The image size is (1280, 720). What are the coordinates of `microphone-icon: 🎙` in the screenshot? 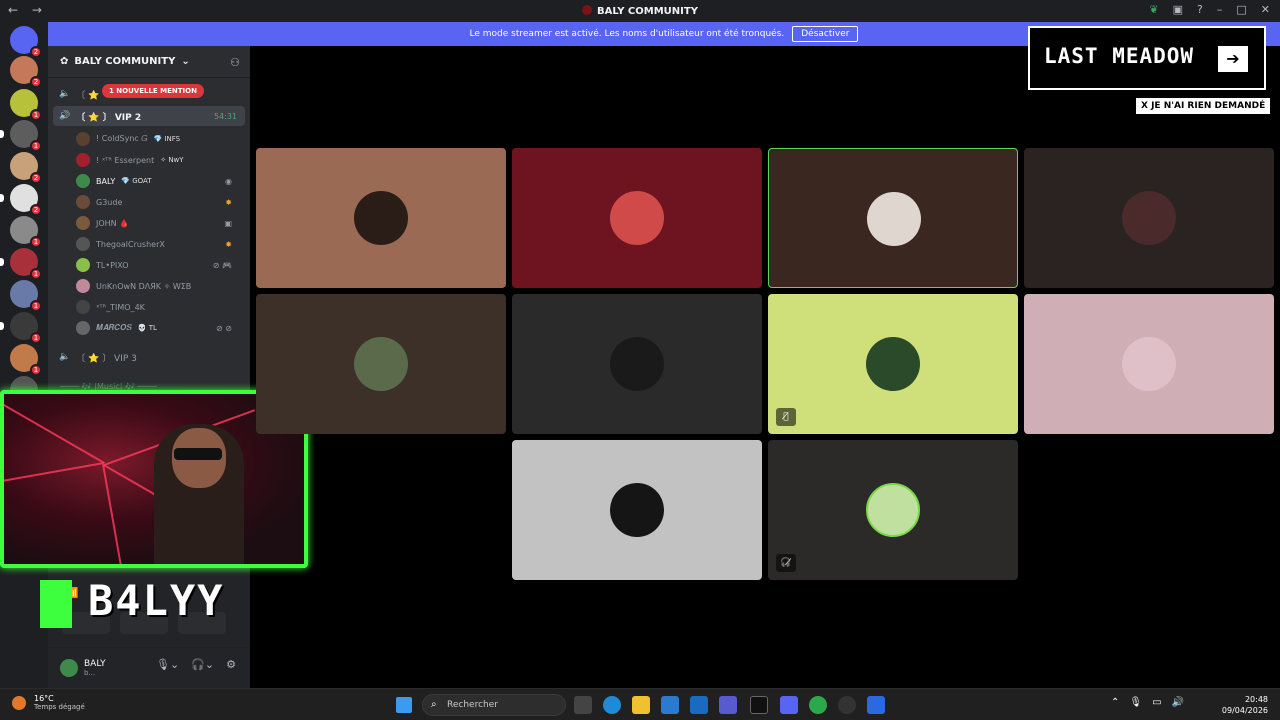 It's located at (1135, 702).